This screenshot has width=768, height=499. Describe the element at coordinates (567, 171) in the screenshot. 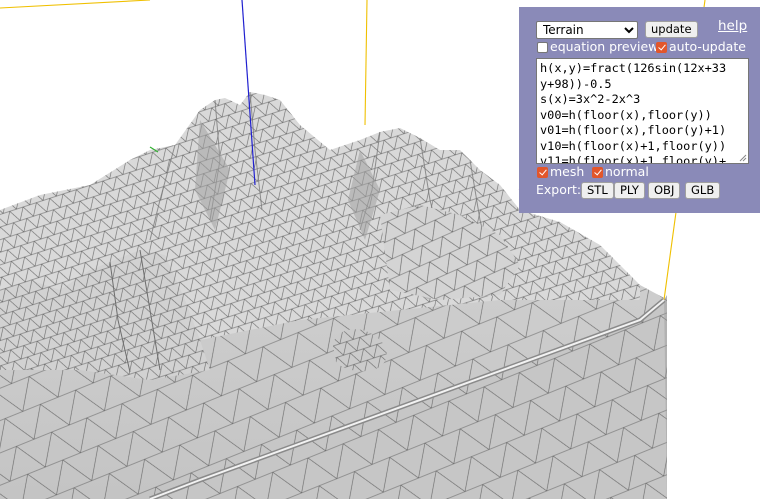

I see `mesh-label: mesh` at that location.